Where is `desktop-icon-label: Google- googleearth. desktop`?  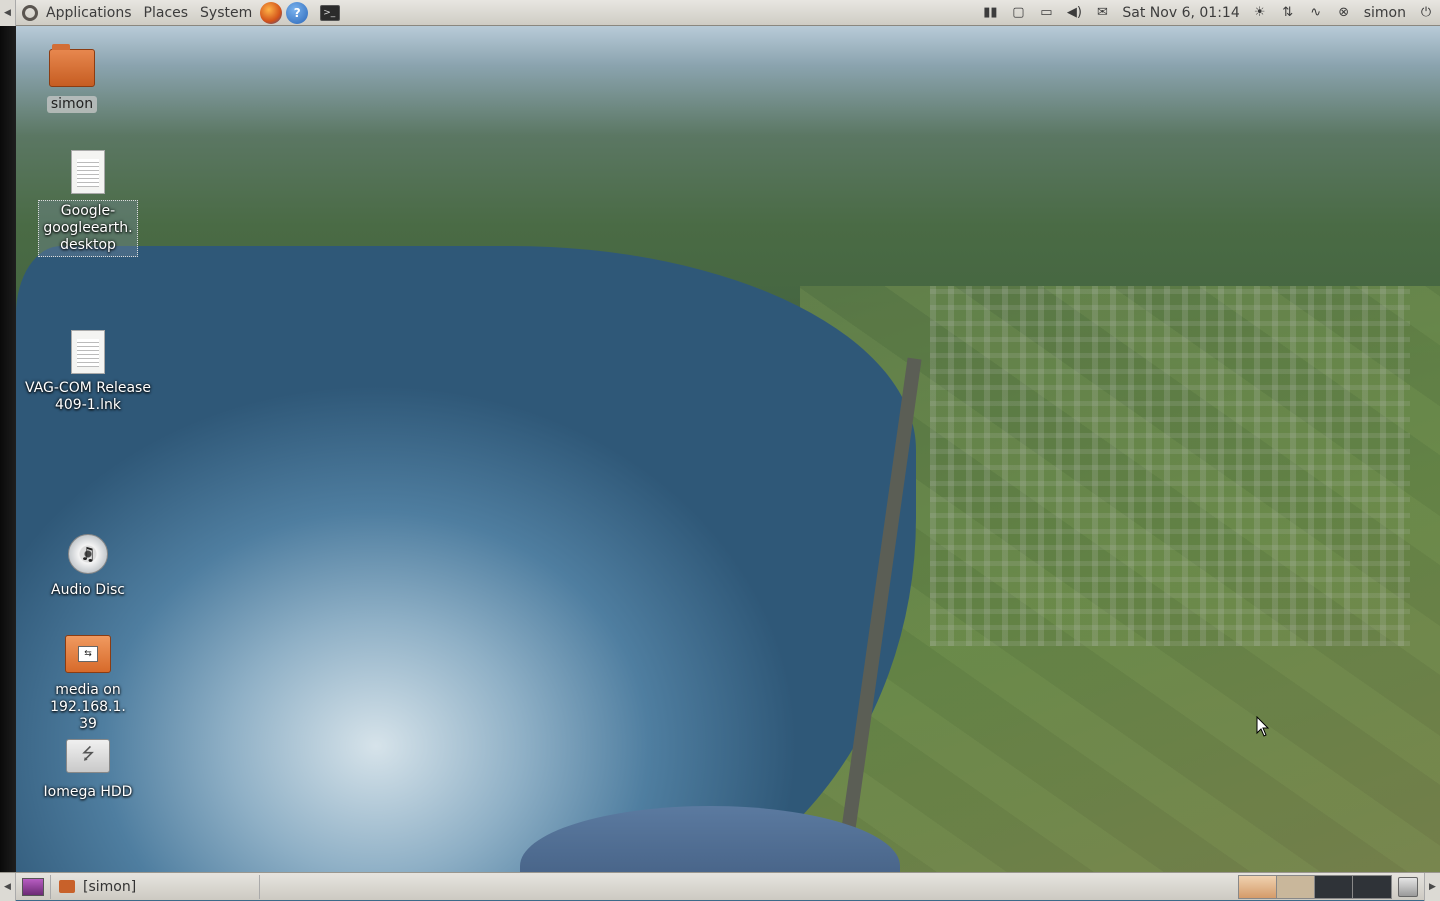 desktop-icon-label: Google- googleearth. desktop is located at coordinates (88, 228).